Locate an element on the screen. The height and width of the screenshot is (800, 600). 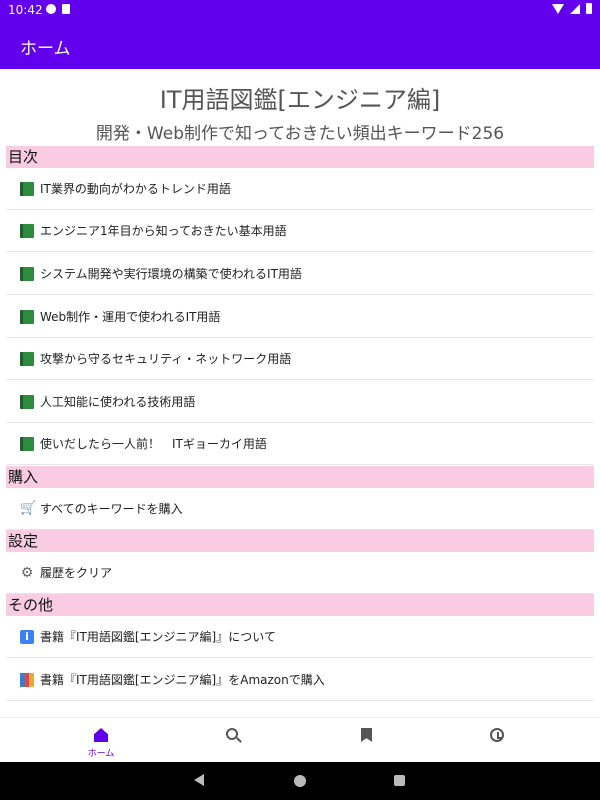
section-header-settings: 設定 is located at coordinates (300, 541).